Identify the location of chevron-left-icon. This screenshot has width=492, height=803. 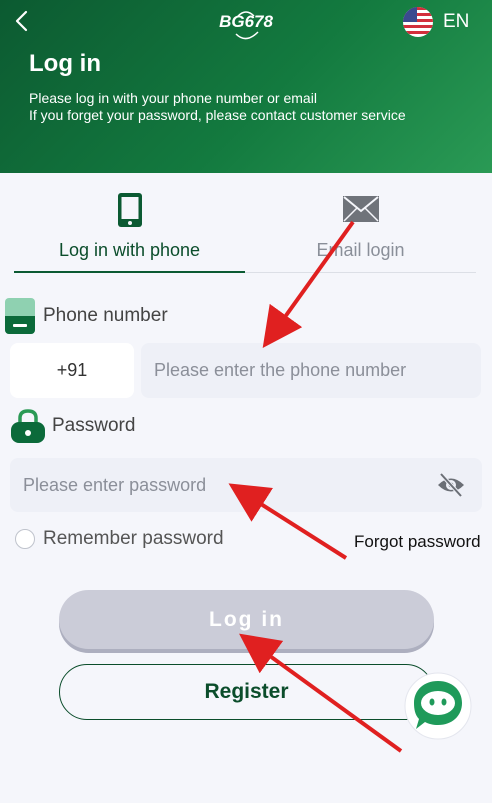
(21, 21).